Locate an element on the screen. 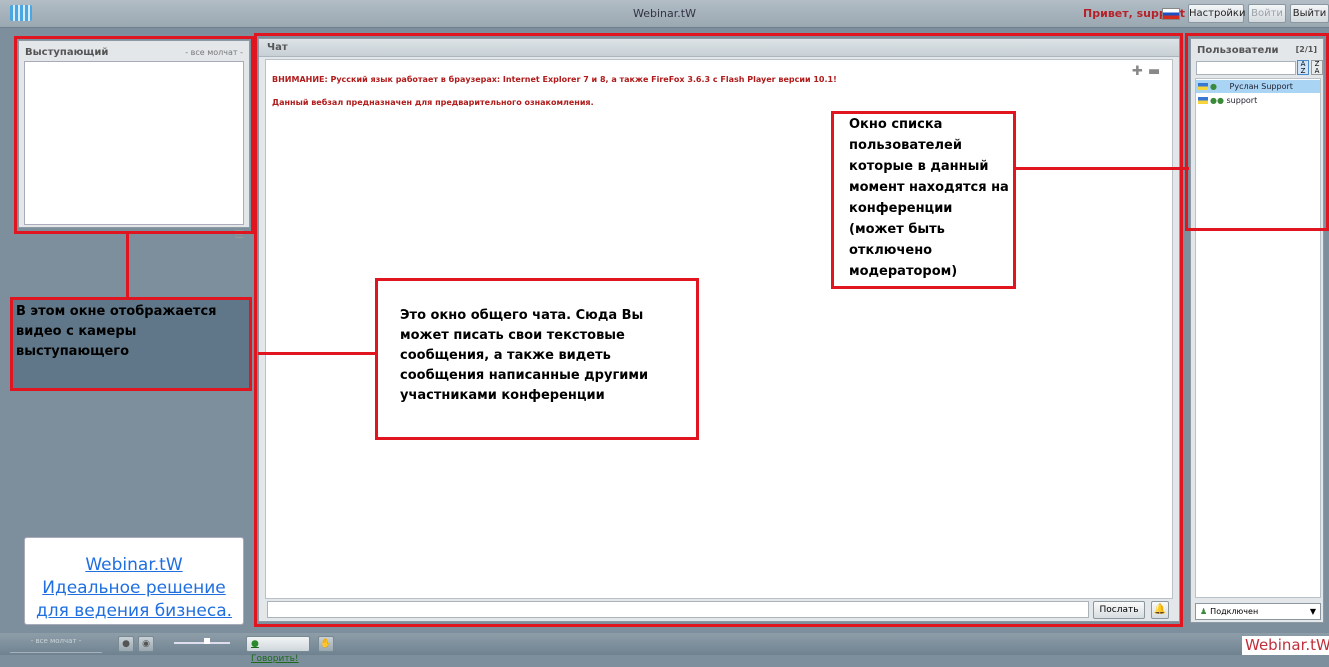 The width and height of the screenshot is (1329, 667). annotation-frame-speaker is located at coordinates (134, 135).